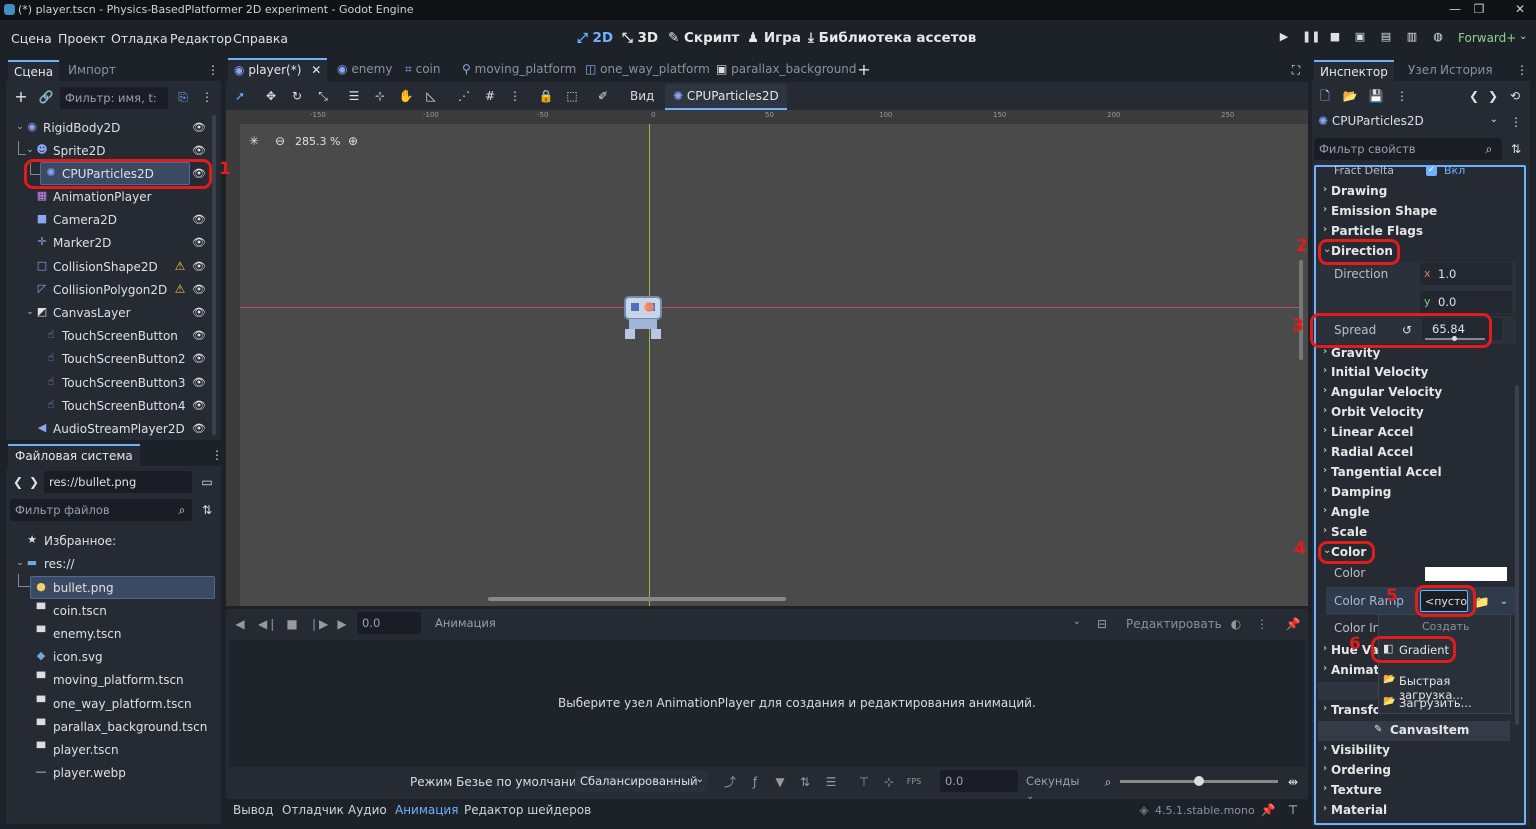 This screenshot has width=1536, height=829. What do you see at coordinates (112, 336) in the screenshot?
I see `tree-node-touchscreenbutton: ☝ TouchScreenButton 👁` at bounding box center [112, 336].